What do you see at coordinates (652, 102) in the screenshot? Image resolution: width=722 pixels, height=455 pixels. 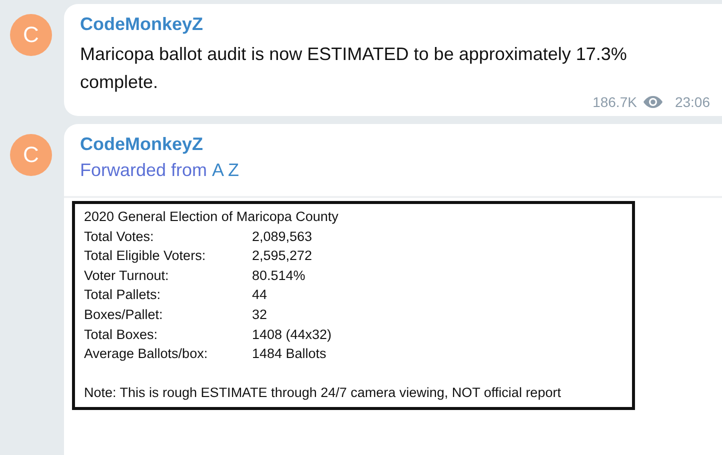 I see `eye-icon` at bounding box center [652, 102].